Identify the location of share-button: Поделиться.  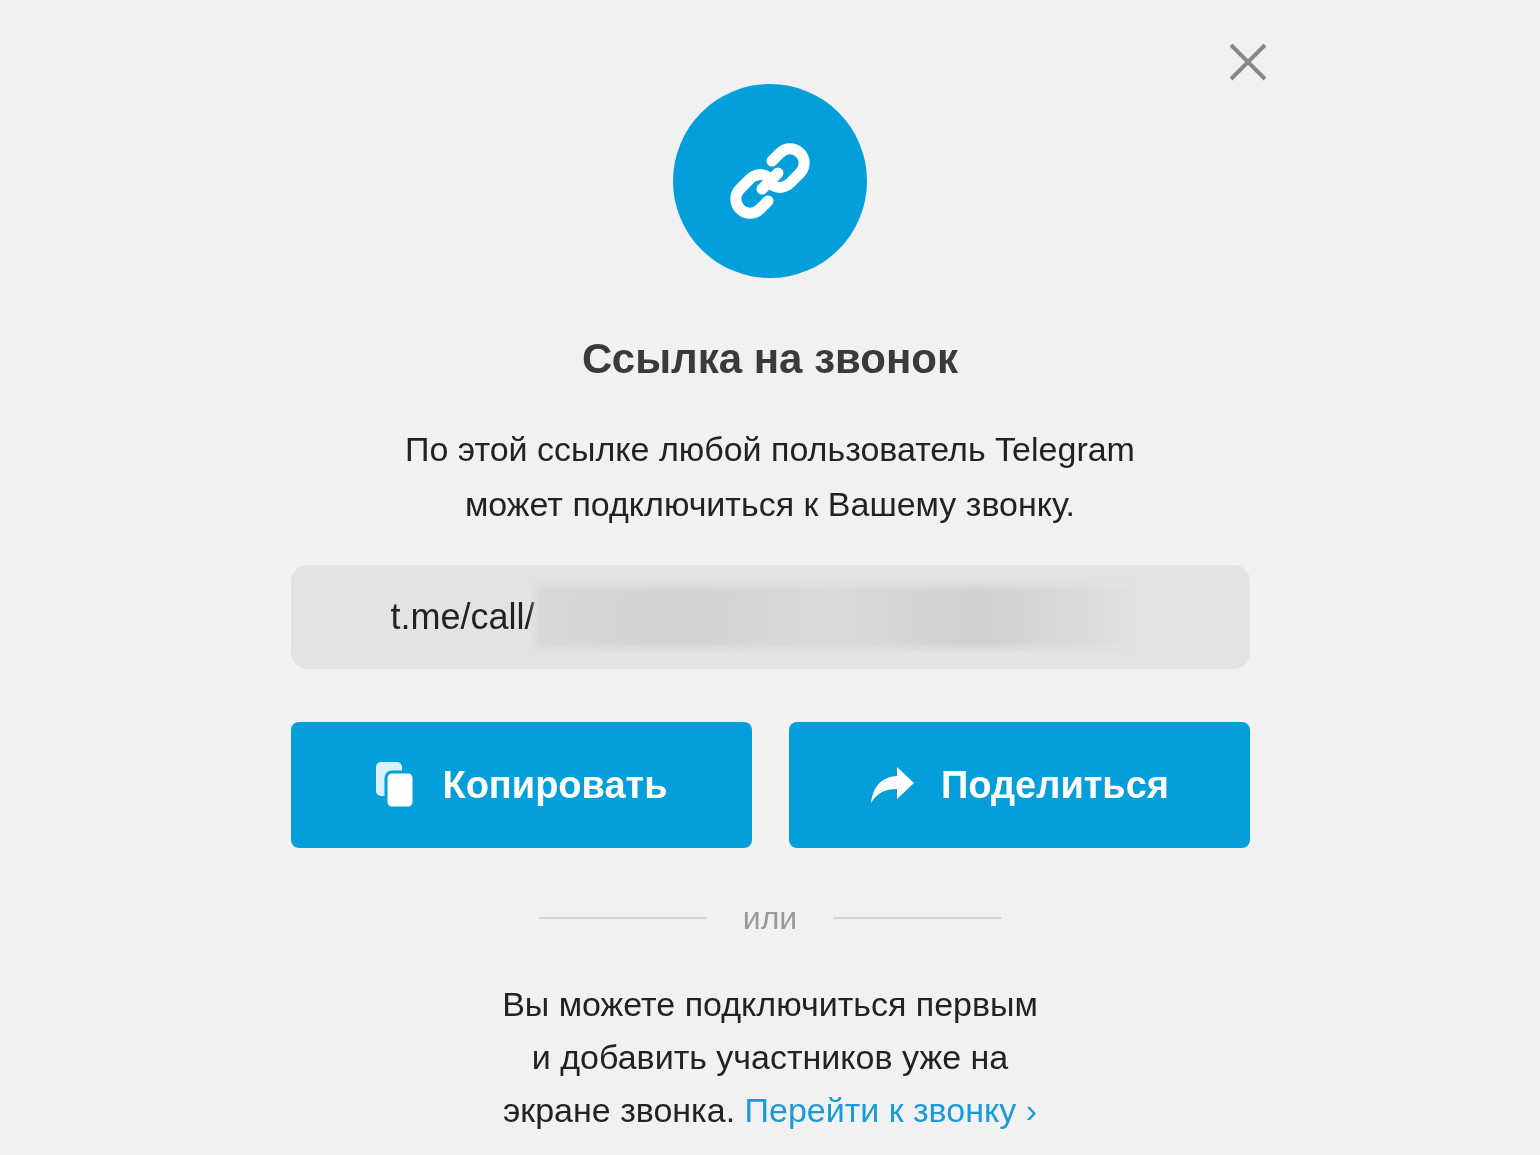
(1019, 785).